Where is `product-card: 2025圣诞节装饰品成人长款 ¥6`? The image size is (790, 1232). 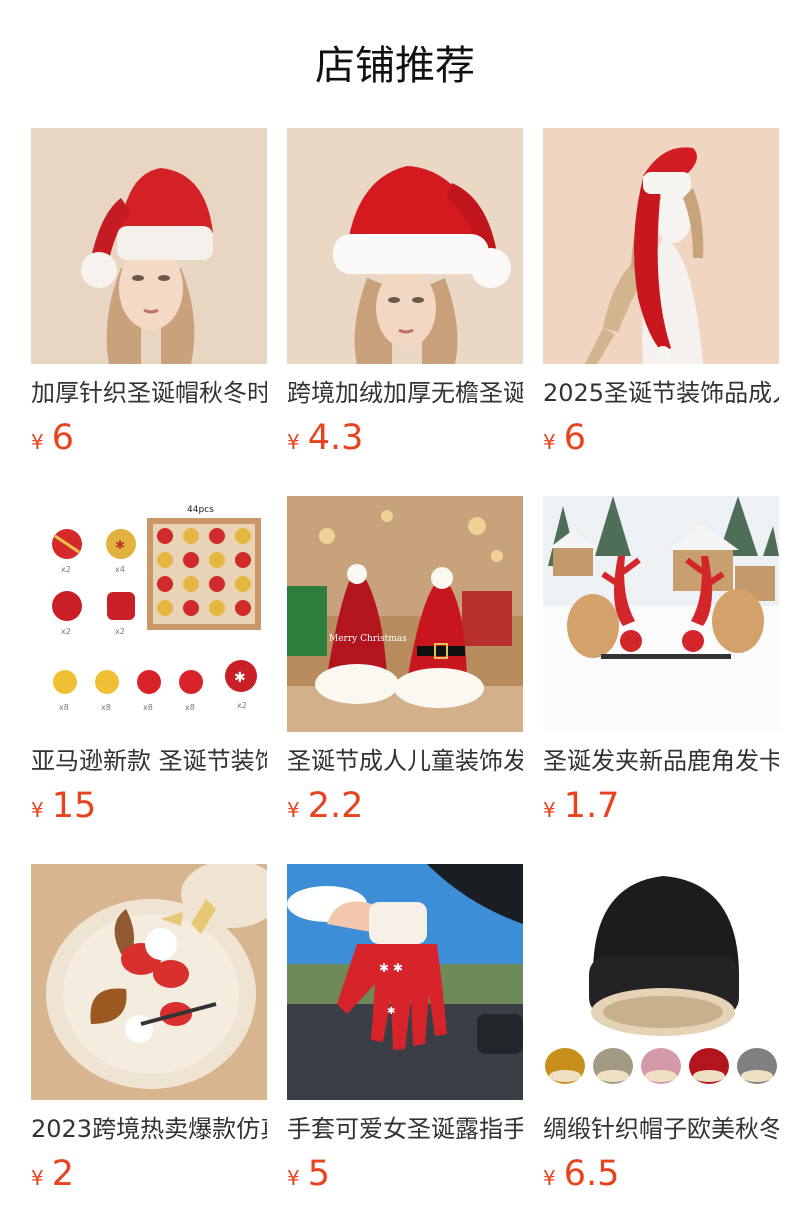 product-card: 2025圣诞节装饰品成人长款 ¥6 is located at coordinates (661, 298).